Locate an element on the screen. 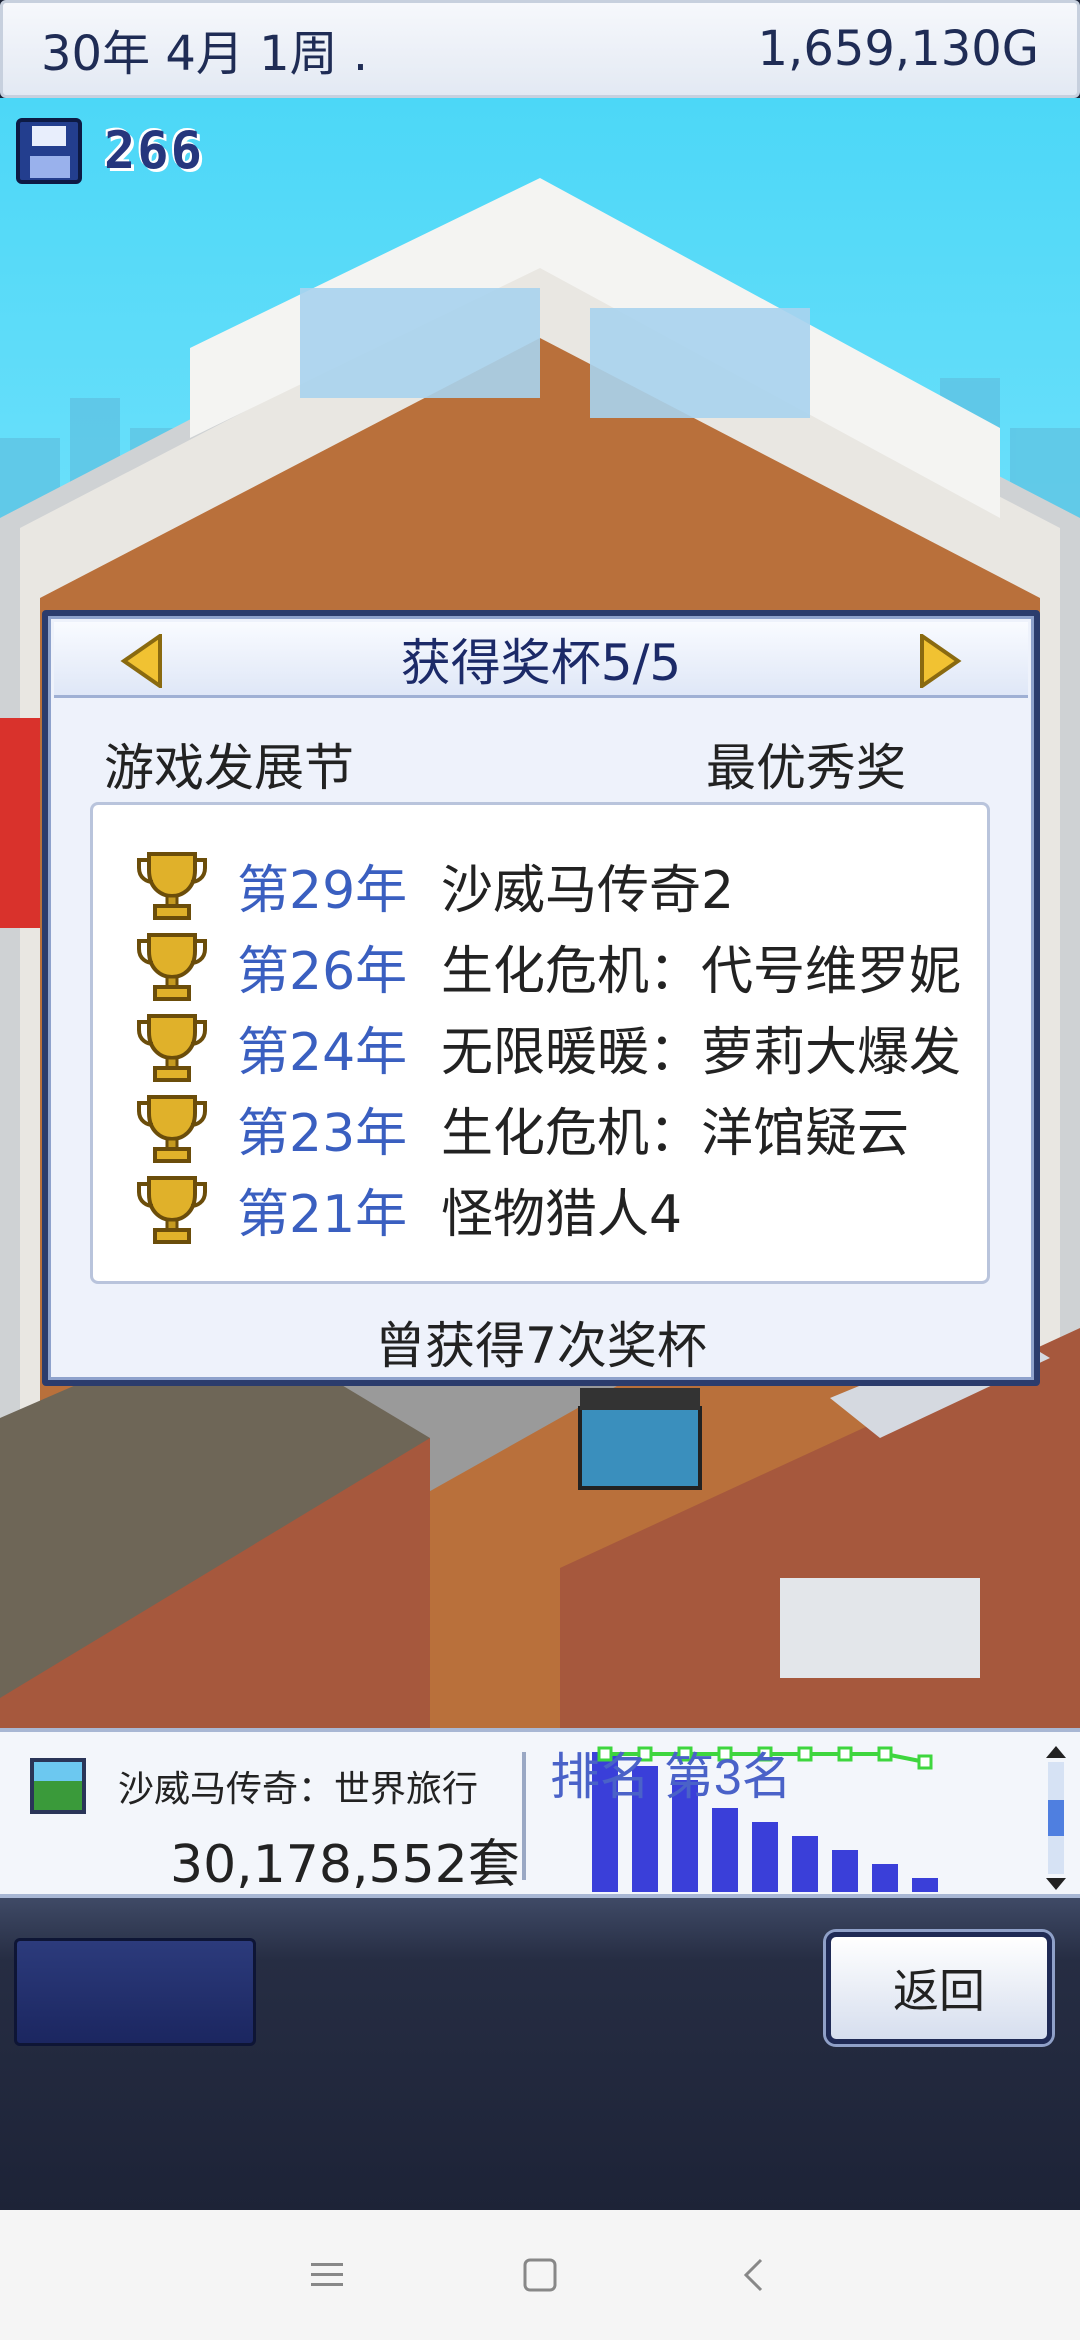 The height and width of the screenshot is (2340, 1080). prev-page-arrow-icon is located at coordinates (142, 661).